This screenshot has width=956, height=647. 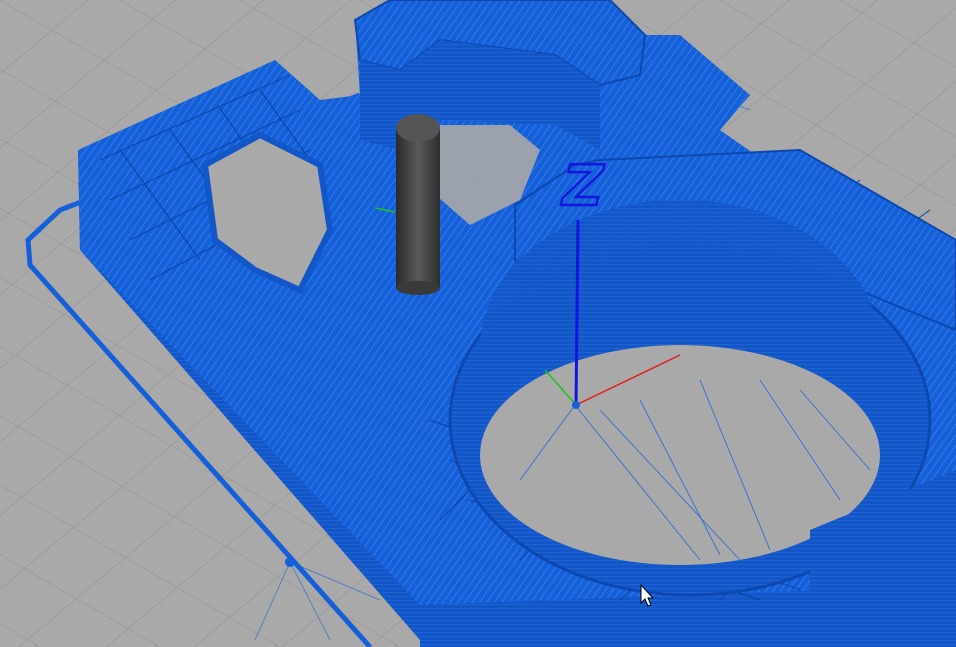 What do you see at coordinates (577, 312) in the screenshot?
I see `z-axis-line` at bounding box center [577, 312].